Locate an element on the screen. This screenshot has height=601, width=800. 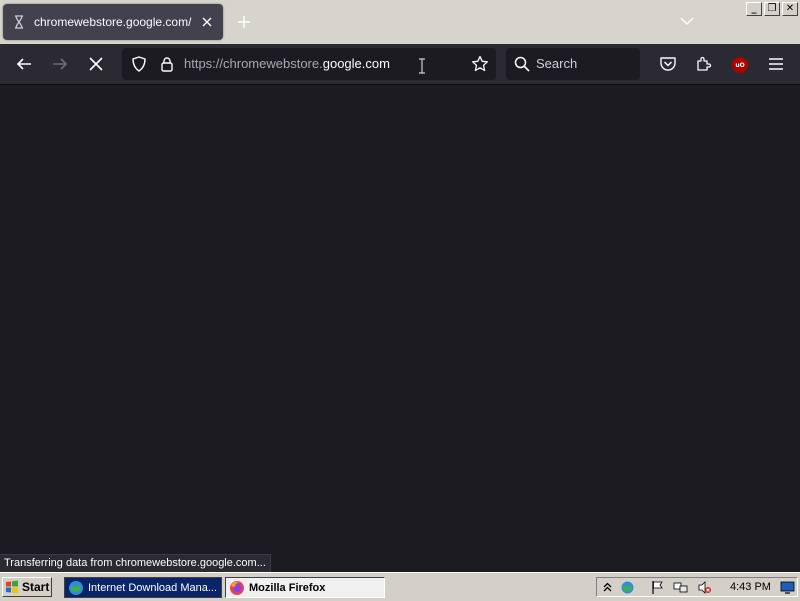
window-controls: _ ❐ ✕ is located at coordinates (772, 9).